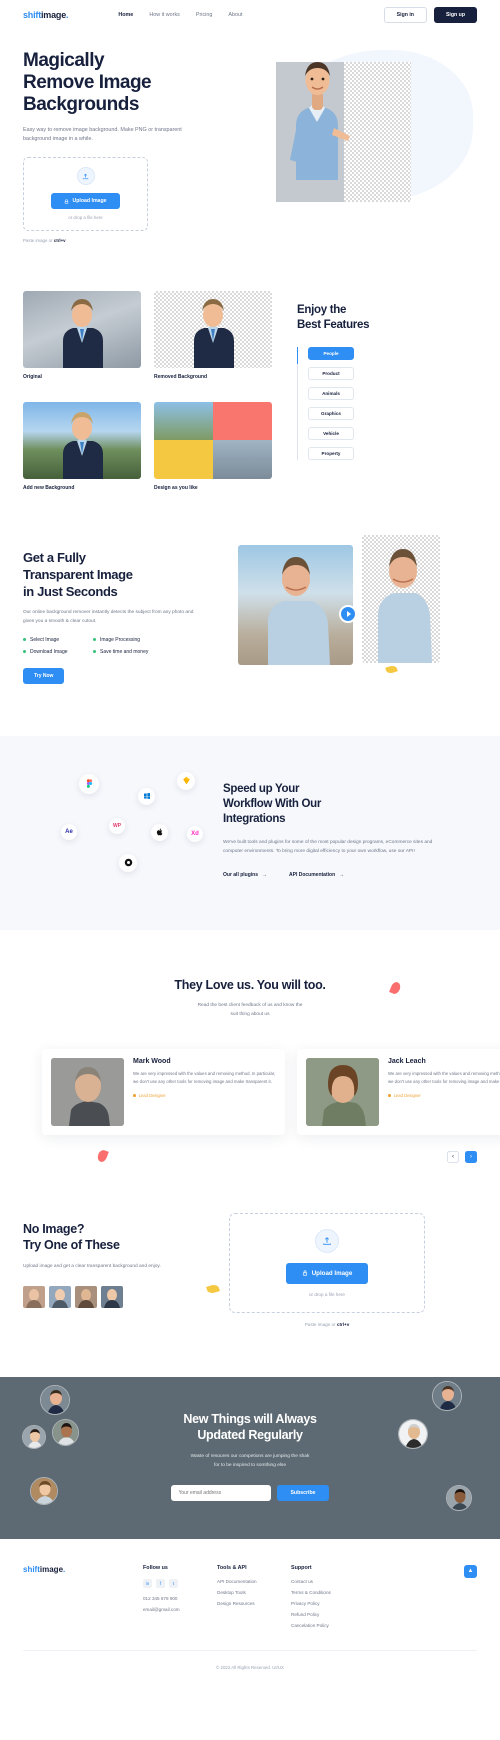  I want to click on nav-item-pricing: Pricing, so click(204, 15).